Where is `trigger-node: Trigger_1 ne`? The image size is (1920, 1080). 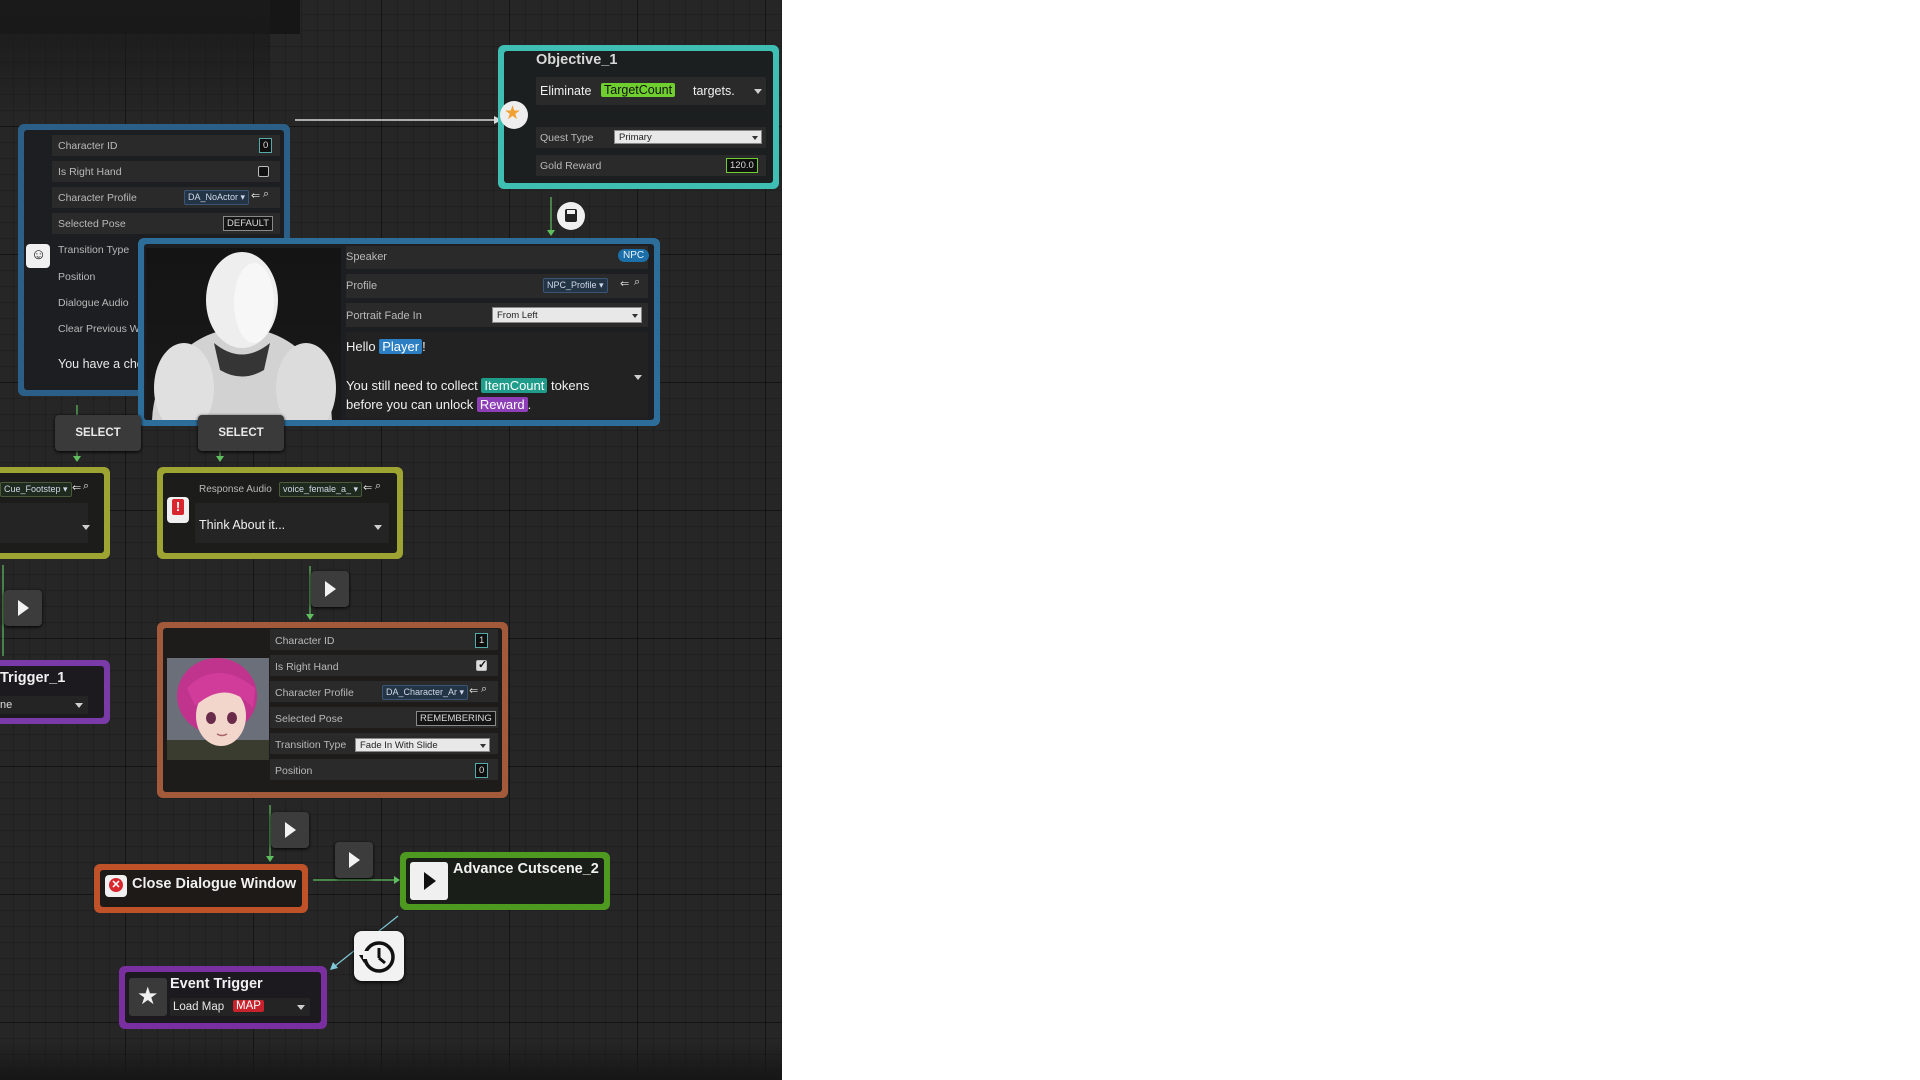 trigger-node: Trigger_1 ne is located at coordinates (55, 692).